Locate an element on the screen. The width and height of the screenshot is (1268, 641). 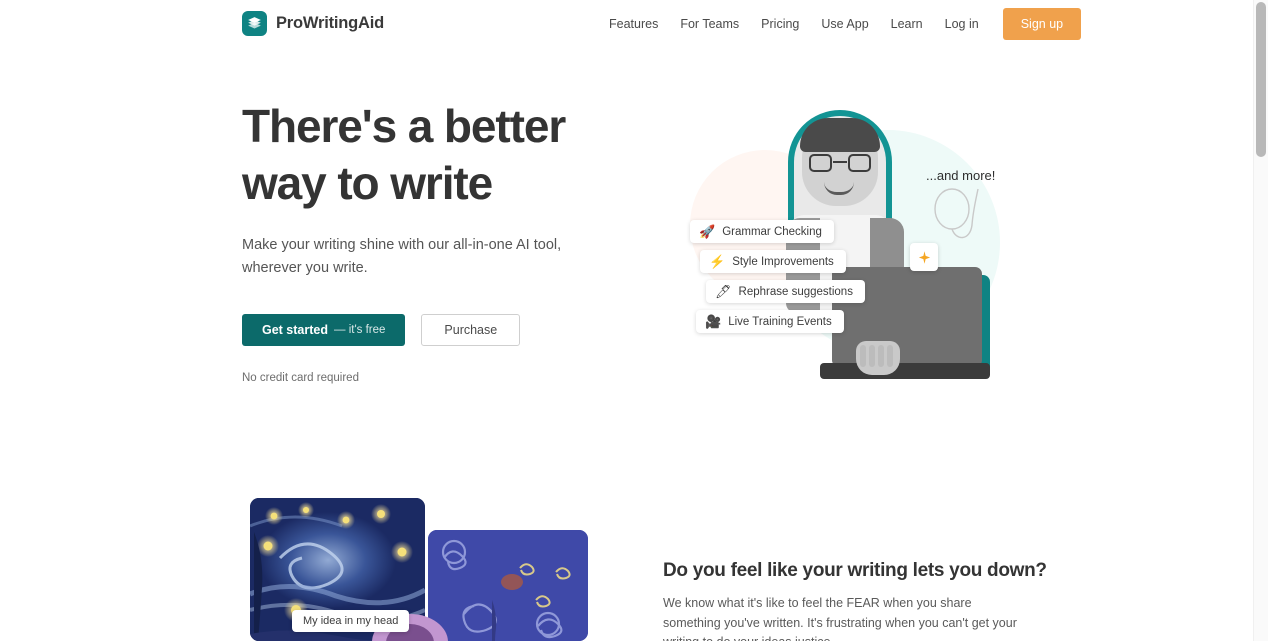
purchase-button: Purchase is located at coordinates (471, 330).